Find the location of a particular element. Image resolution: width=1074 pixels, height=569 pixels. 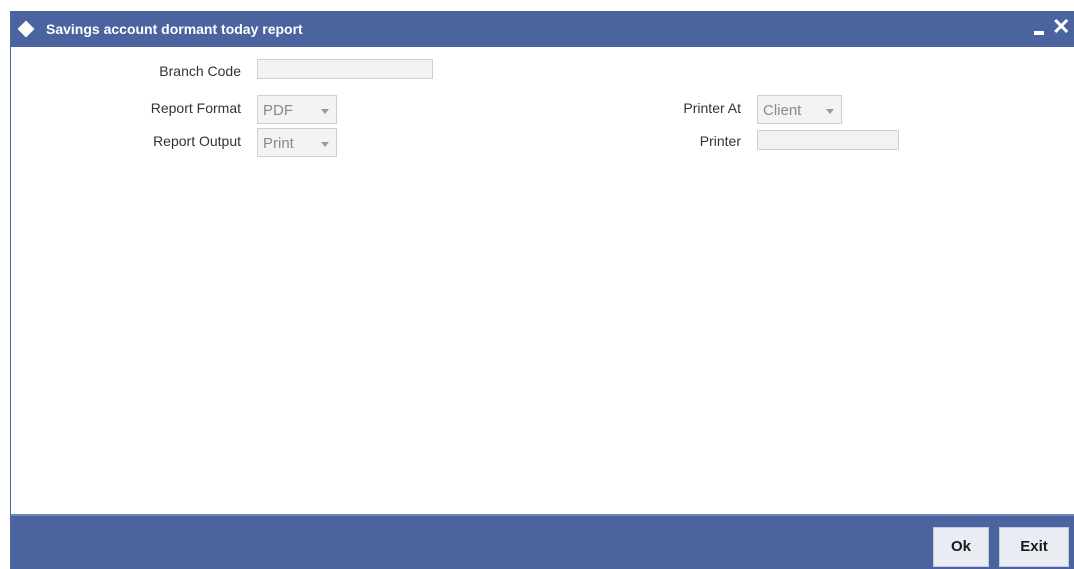

branch-code-input is located at coordinates (345, 69).